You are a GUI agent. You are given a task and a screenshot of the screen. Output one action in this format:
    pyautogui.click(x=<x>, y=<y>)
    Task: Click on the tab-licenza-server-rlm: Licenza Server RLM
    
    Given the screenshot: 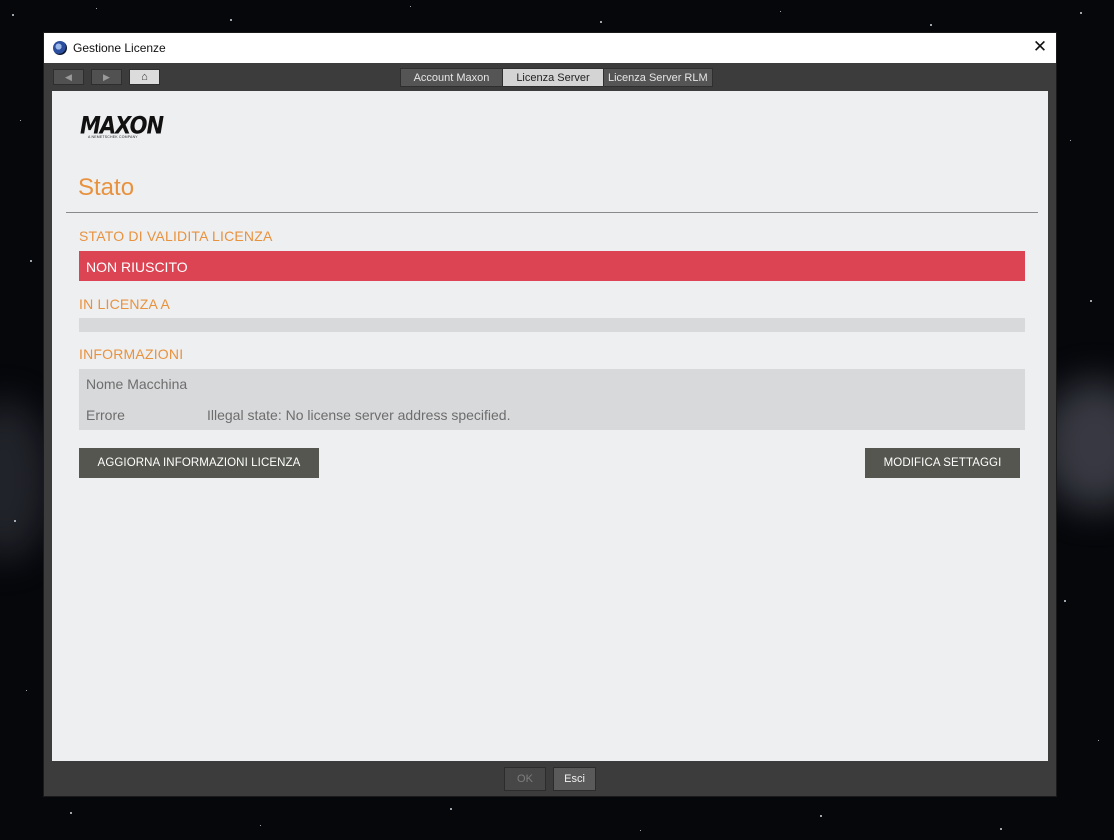 What is the action you would take?
    pyautogui.click(x=658, y=77)
    